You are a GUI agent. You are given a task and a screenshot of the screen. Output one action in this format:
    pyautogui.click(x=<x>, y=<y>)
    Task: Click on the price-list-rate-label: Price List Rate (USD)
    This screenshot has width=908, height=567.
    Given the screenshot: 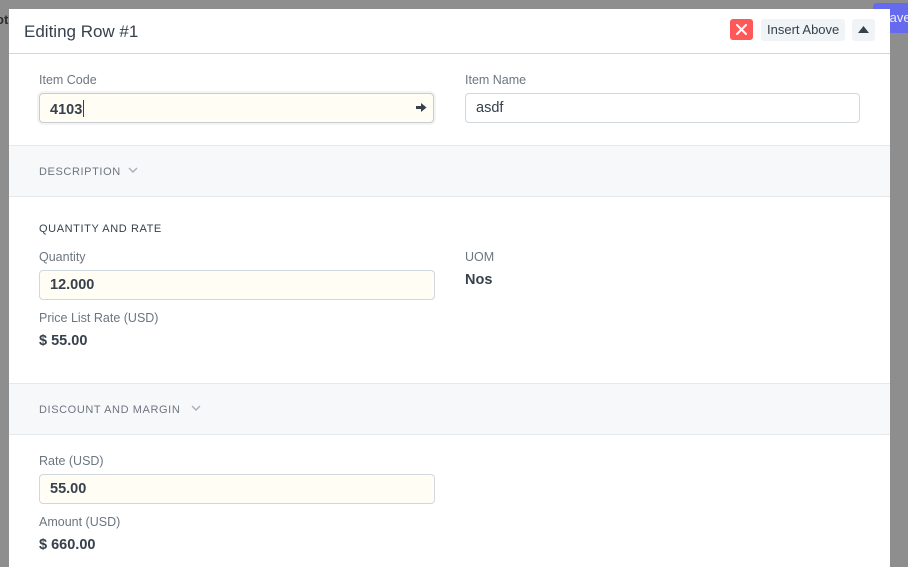 What is the action you would take?
    pyautogui.click(x=99, y=318)
    